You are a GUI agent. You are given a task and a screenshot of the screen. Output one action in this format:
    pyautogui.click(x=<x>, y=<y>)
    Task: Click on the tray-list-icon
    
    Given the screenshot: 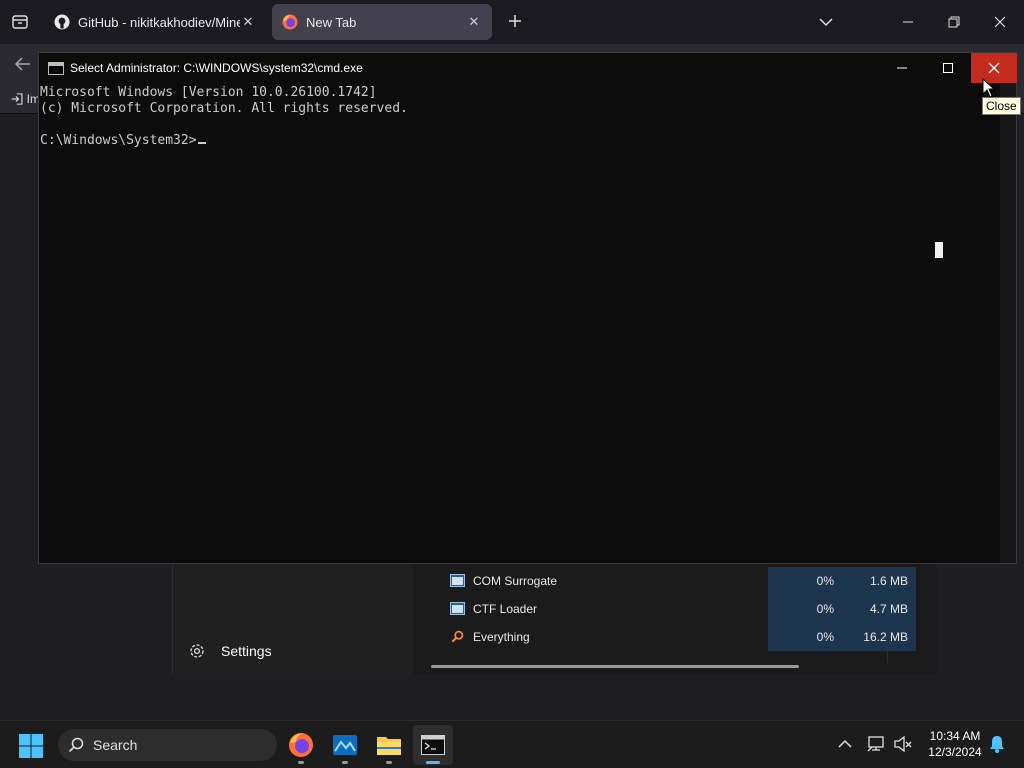 What is the action you would take?
    pyautogui.click(x=20, y=22)
    